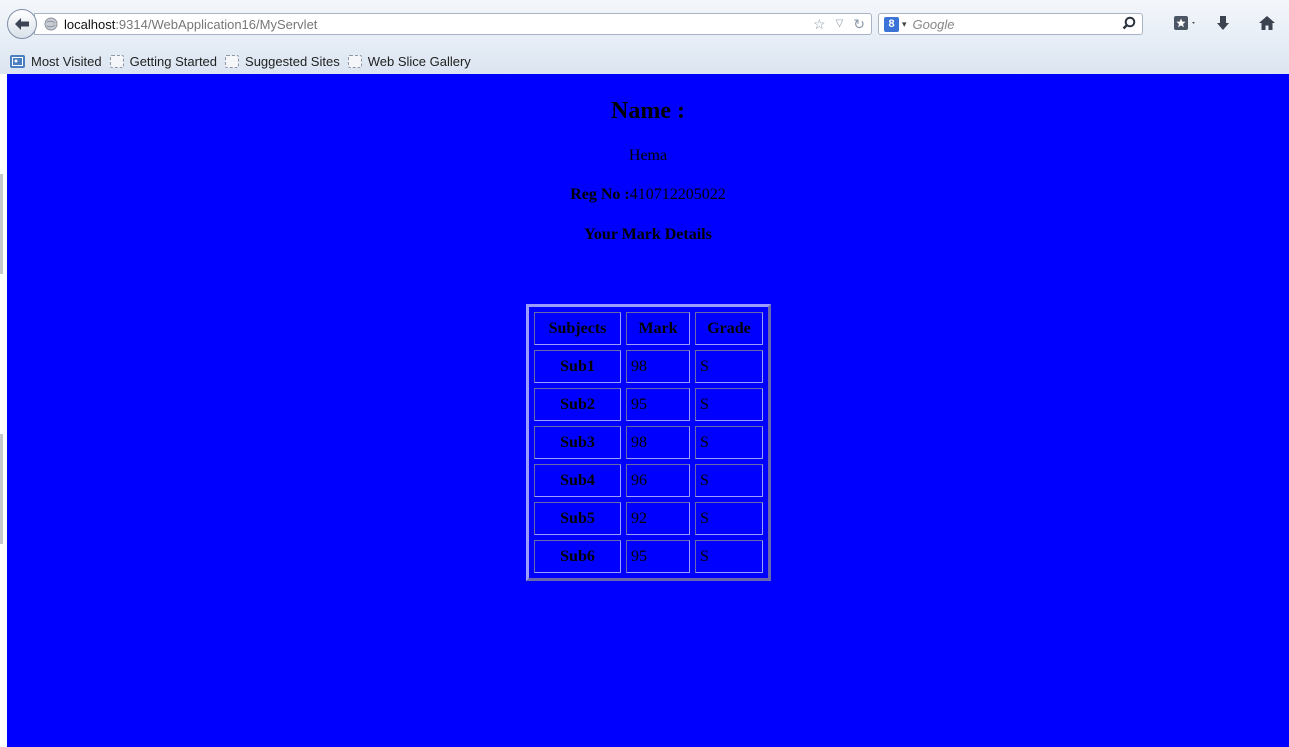 The image size is (1289, 747). I want to click on table-row: Sub3 98 S, so click(648, 442).